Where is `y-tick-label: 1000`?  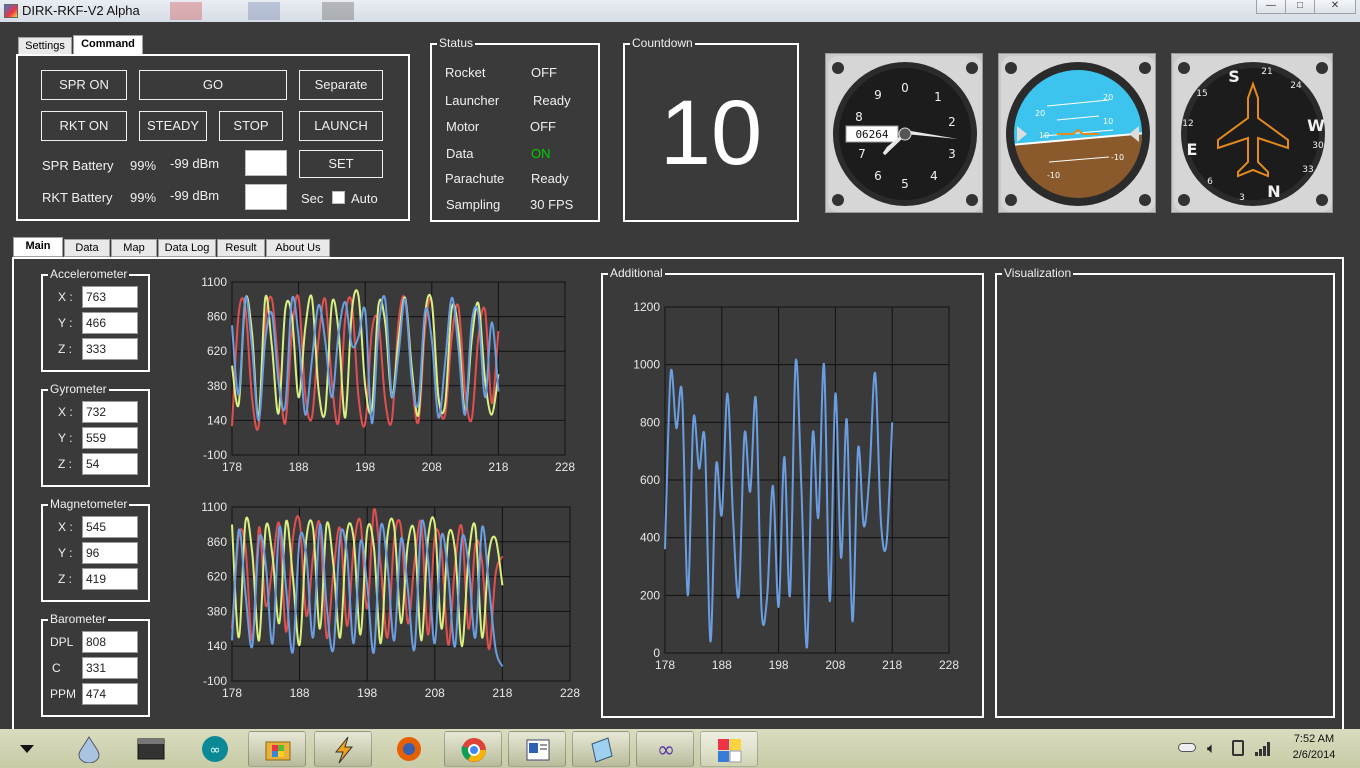 y-tick-label: 1000 is located at coordinates (646, 365).